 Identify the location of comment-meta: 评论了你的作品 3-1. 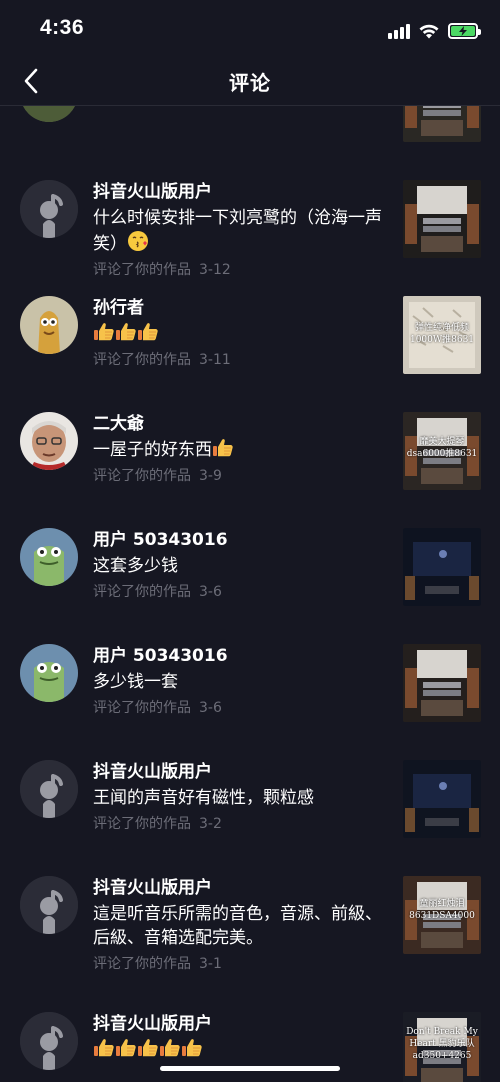
(243, 964).